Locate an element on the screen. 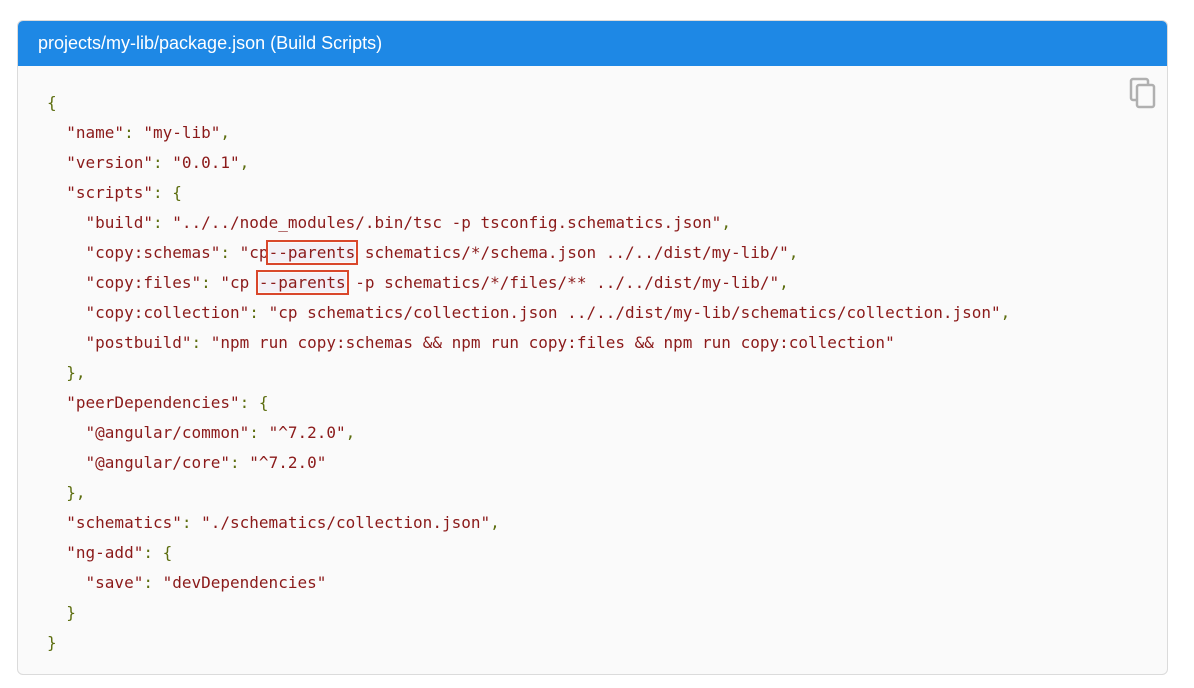  code-line: "name": "my-lib", is located at coordinates (148, 132).